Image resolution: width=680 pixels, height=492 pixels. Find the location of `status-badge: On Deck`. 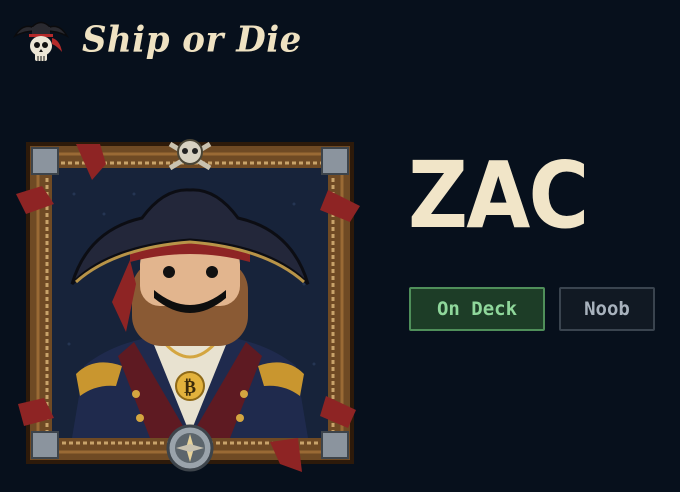

status-badge: On Deck is located at coordinates (477, 309).